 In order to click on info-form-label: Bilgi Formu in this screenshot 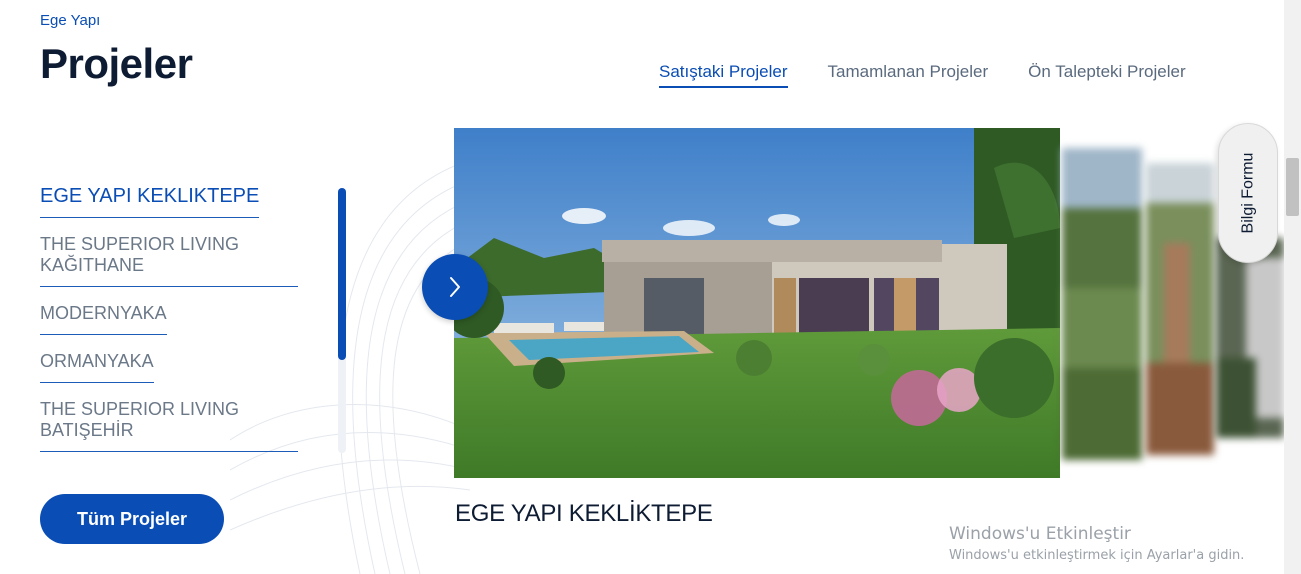, I will do `click(1247, 193)`.